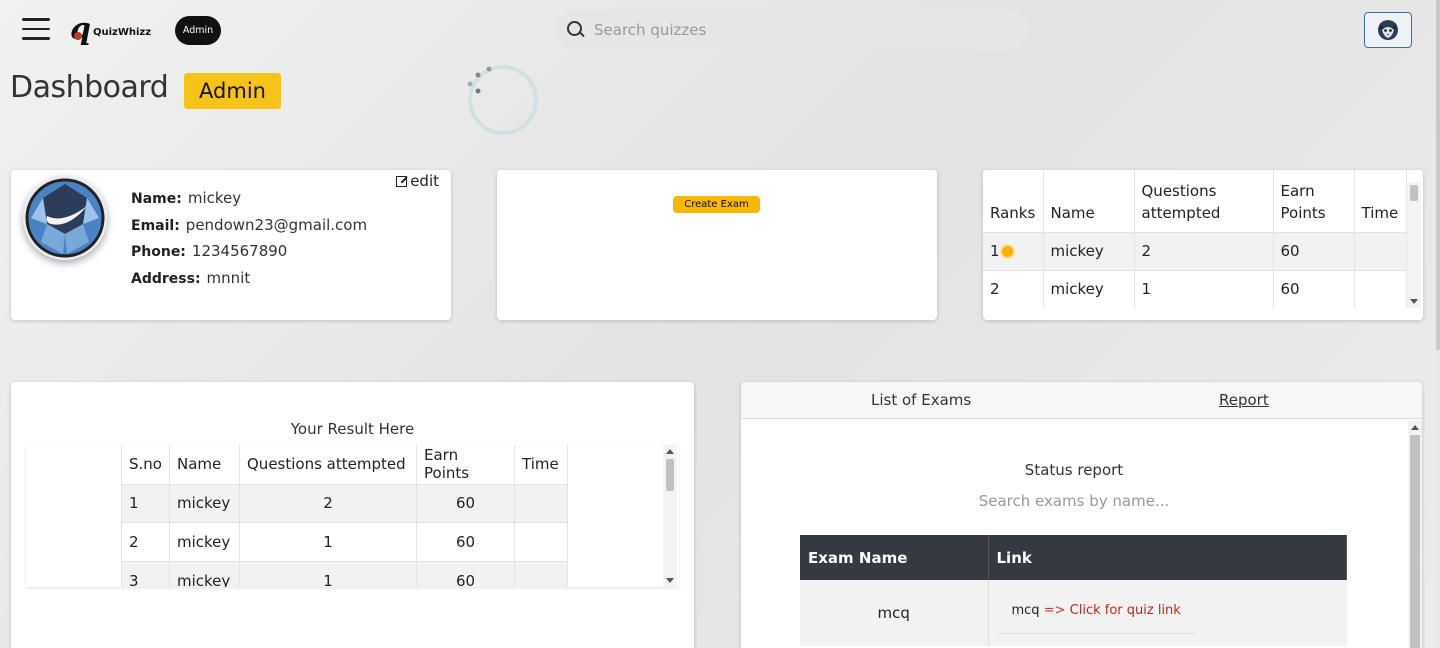 The height and width of the screenshot is (648, 1440). Describe the element at coordinates (1414, 245) in the screenshot. I see `ranks-scrollbar` at that location.